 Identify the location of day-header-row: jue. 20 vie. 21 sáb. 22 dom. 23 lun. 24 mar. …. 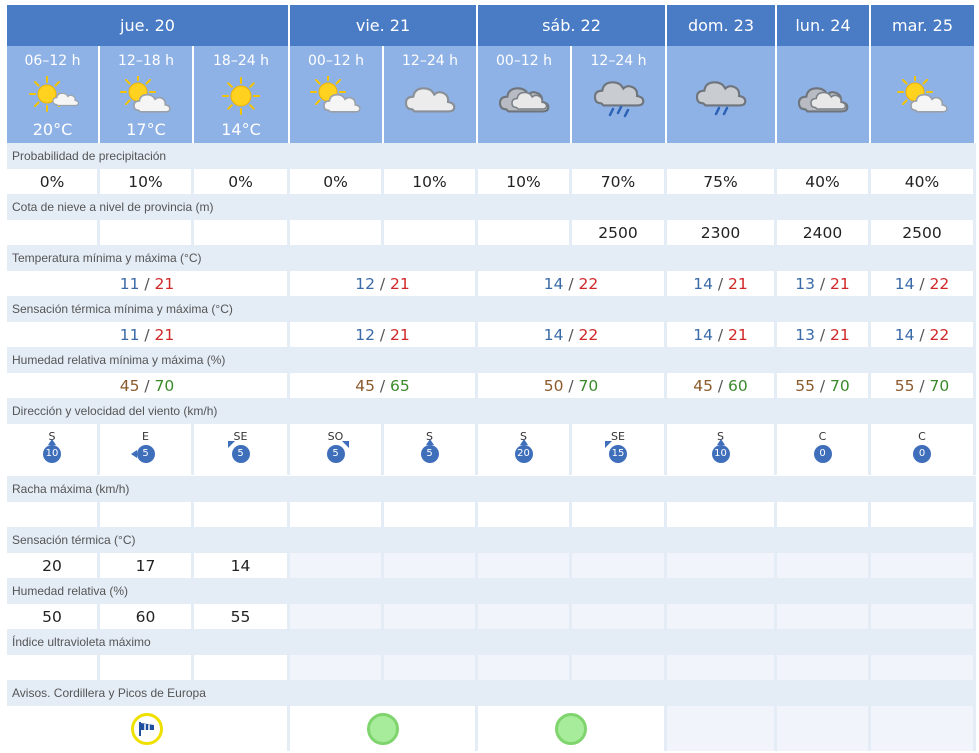
(491, 25).